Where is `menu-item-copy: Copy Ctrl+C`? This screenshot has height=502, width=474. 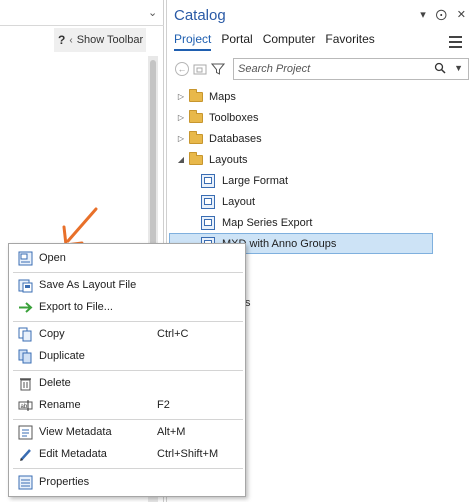 menu-item-copy: Copy Ctrl+C is located at coordinates (127, 334).